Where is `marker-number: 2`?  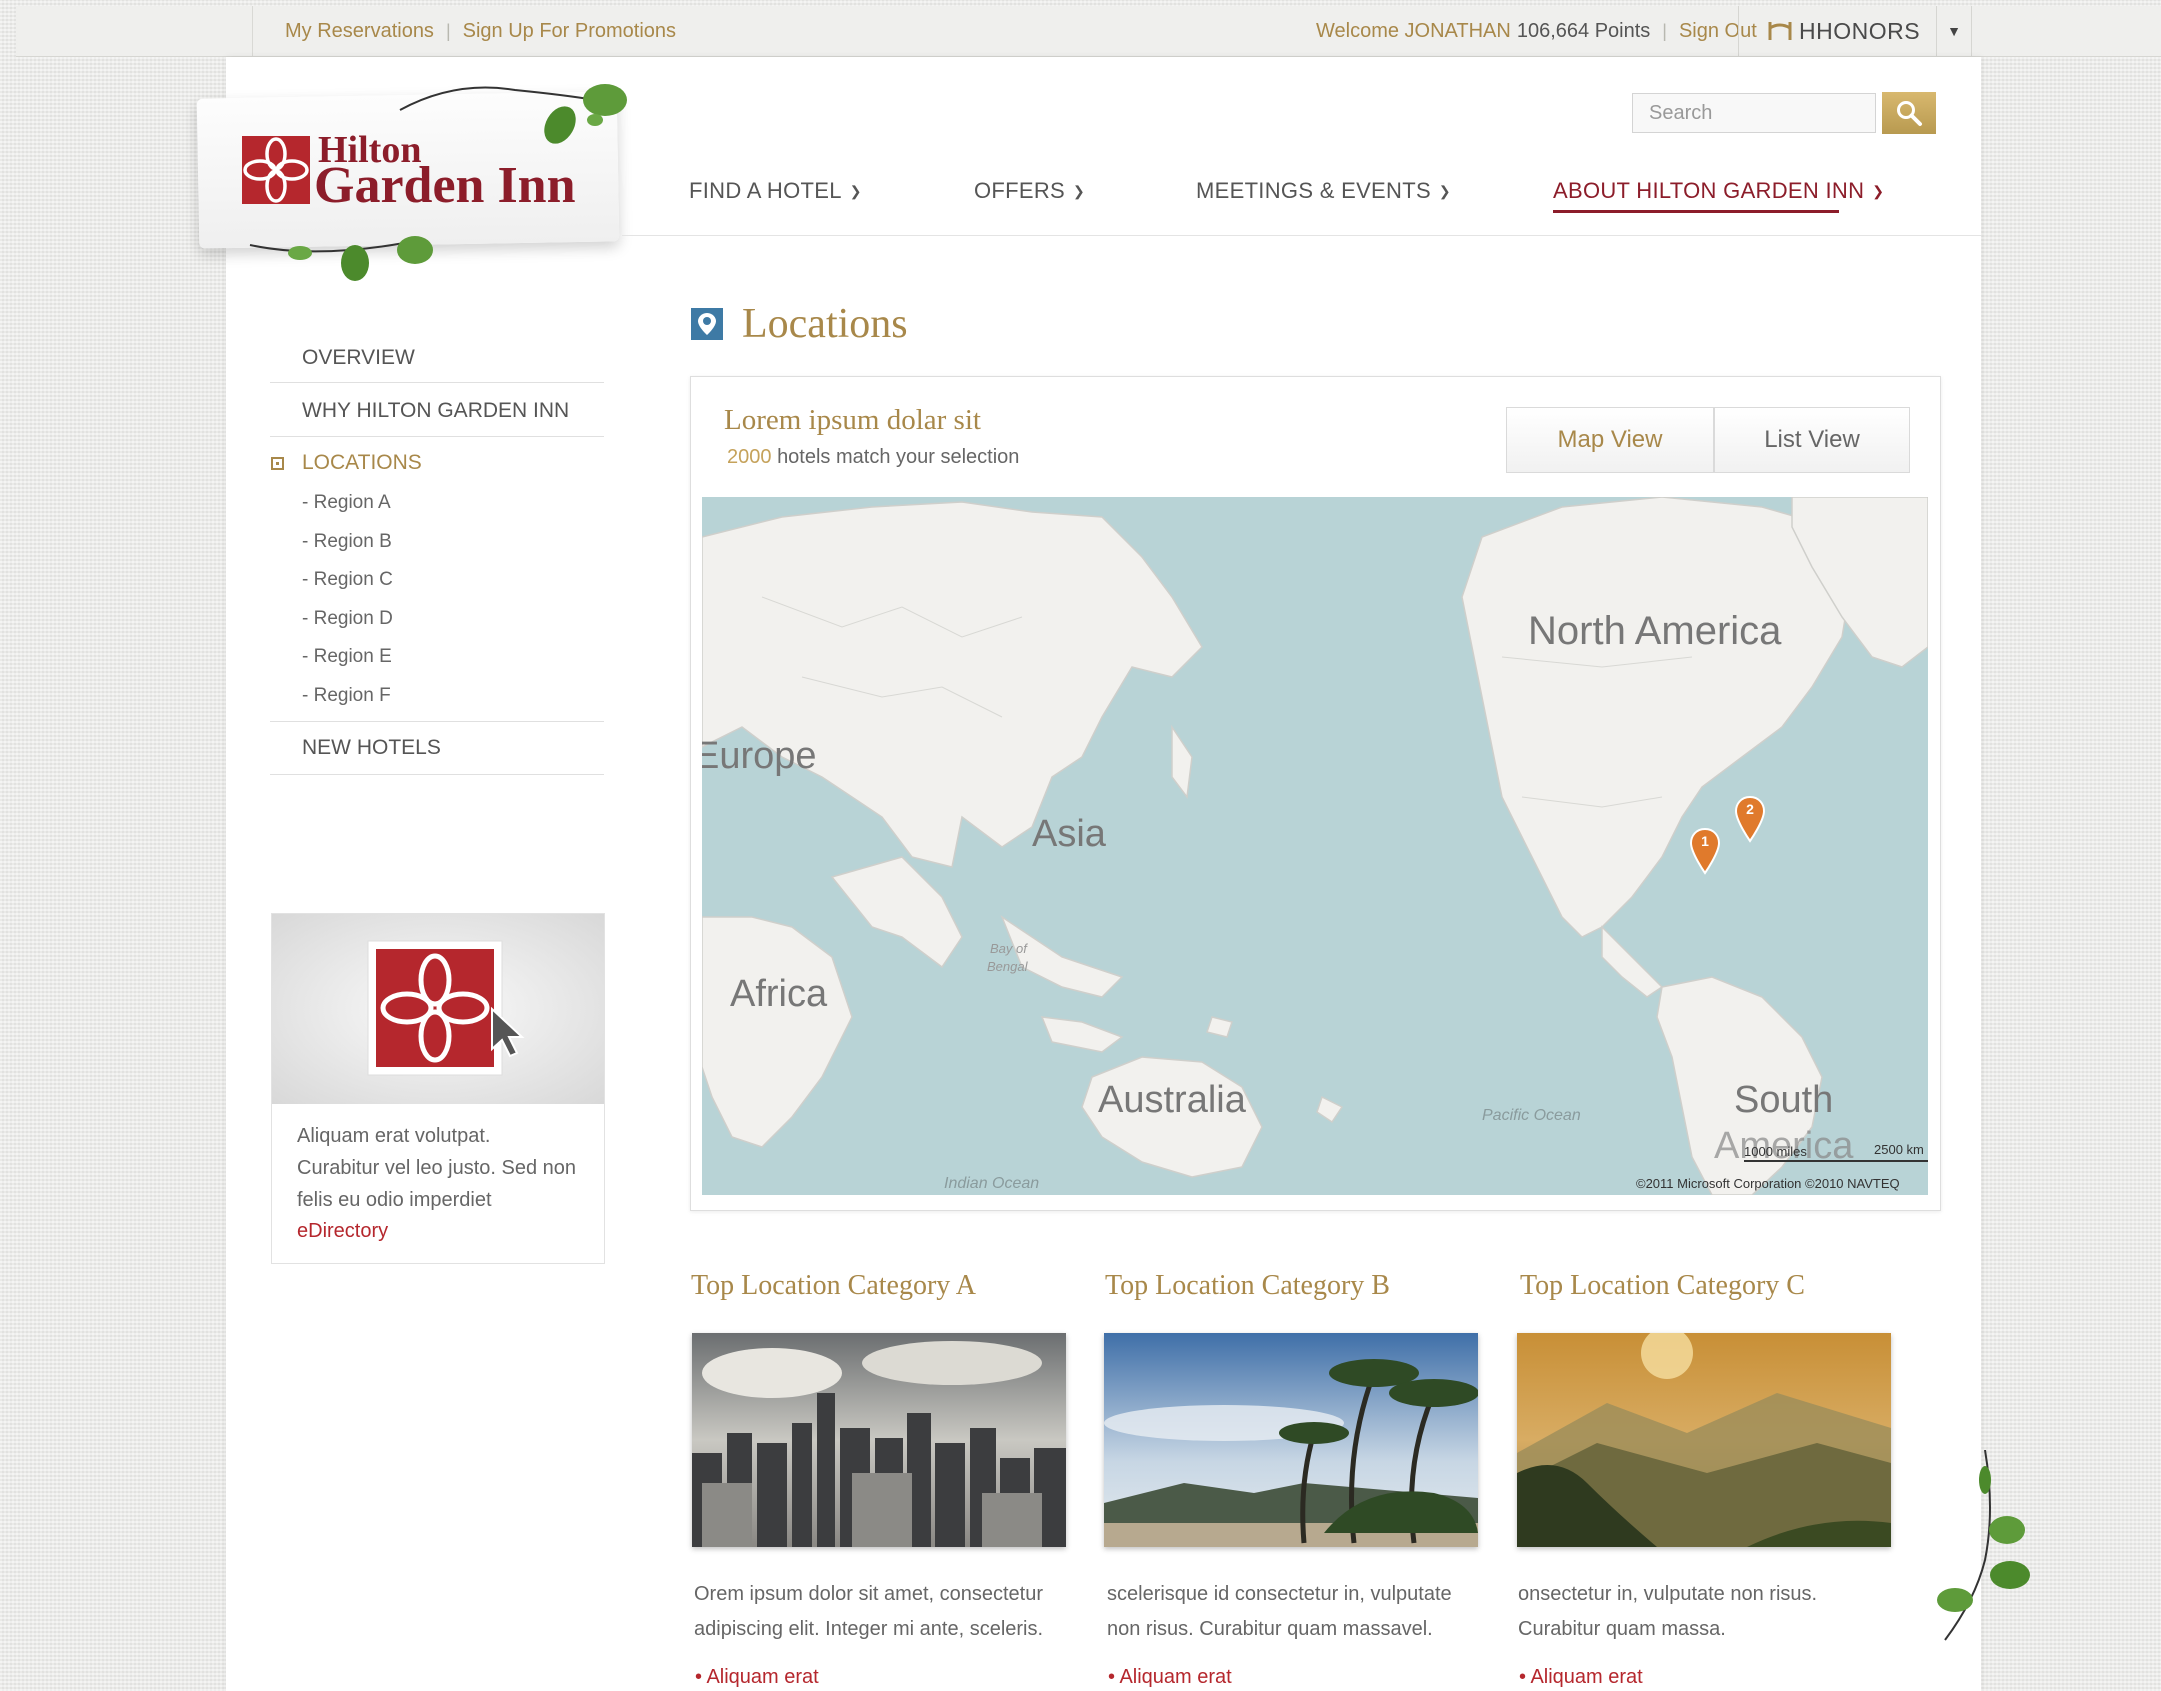 marker-number: 2 is located at coordinates (1750, 809).